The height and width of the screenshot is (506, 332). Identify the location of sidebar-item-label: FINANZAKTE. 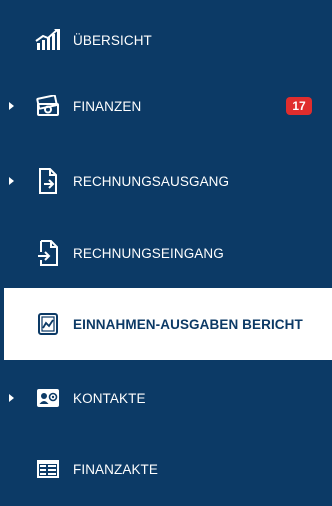
(116, 469).